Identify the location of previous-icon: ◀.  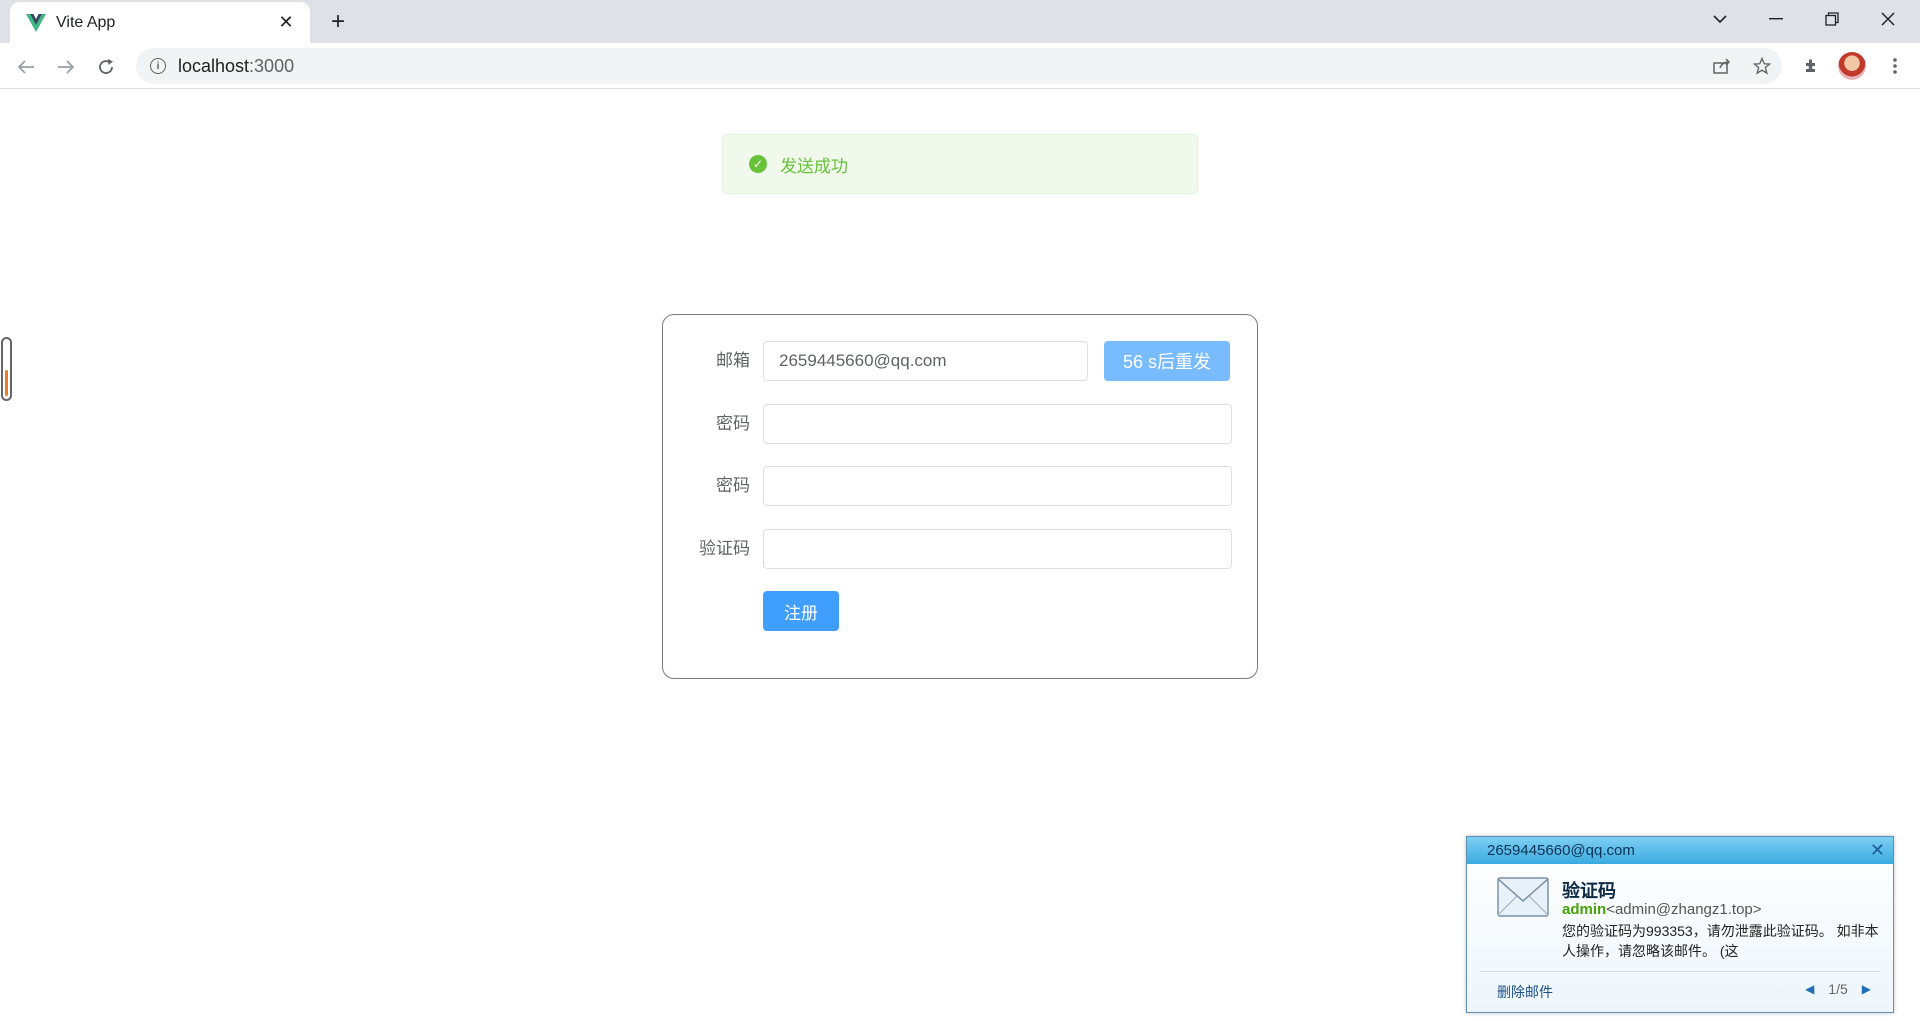
(1809, 989).